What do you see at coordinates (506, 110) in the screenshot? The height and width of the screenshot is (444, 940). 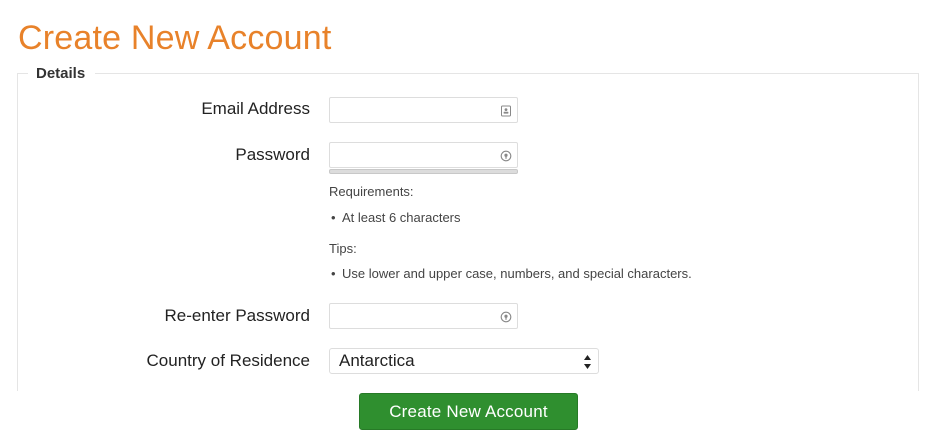 I see `contact-card-icon` at bounding box center [506, 110].